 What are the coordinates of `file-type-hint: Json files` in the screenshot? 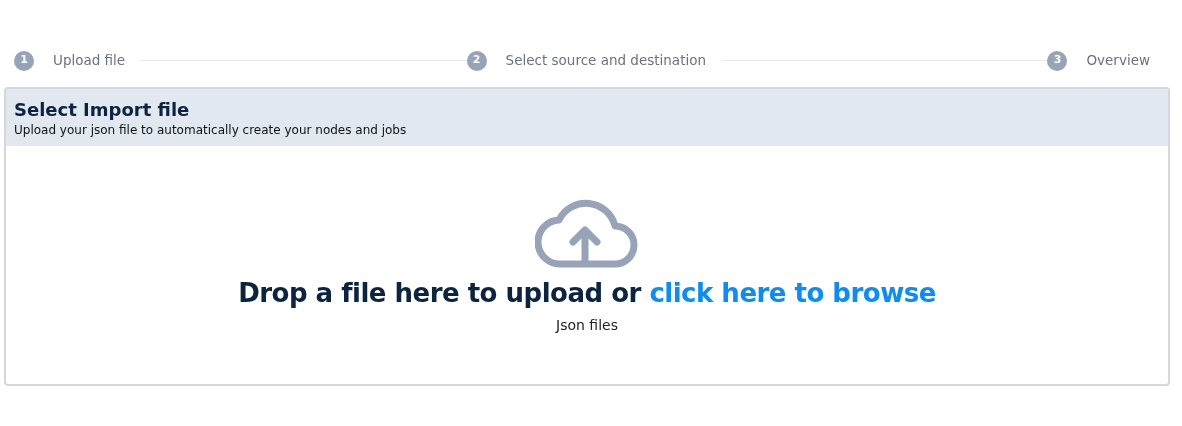 It's located at (586, 325).